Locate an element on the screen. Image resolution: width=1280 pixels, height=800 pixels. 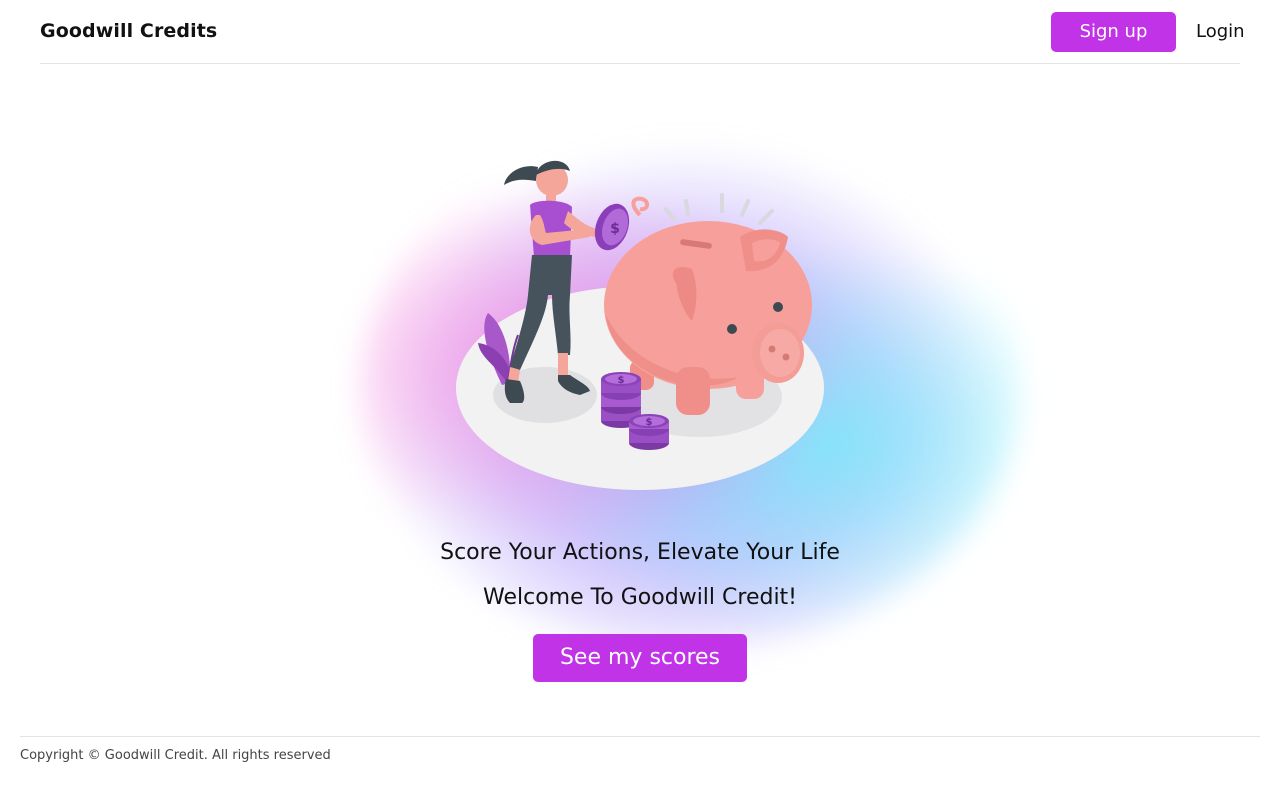
signup-button: Sign up is located at coordinates (1113, 32).